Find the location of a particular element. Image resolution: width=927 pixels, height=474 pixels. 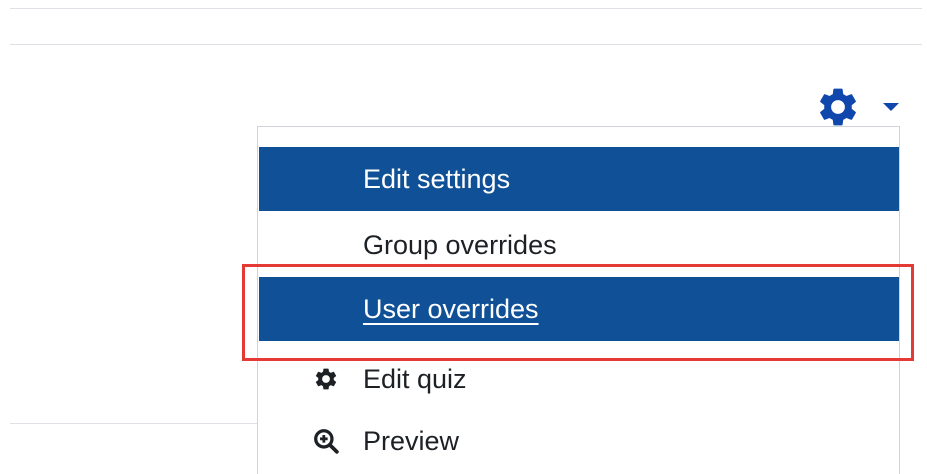

settings-menu-toggle is located at coordinates (860, 107).